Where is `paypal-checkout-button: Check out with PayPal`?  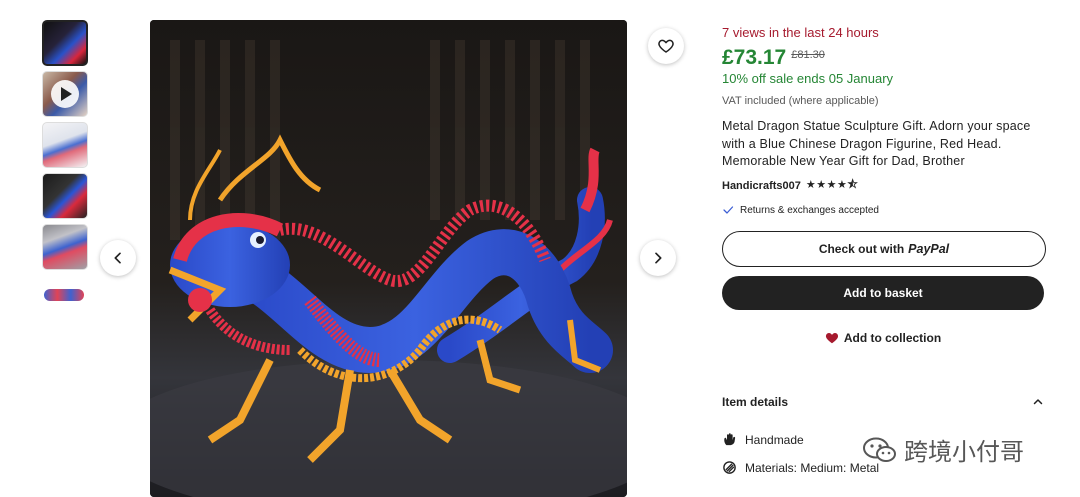 paypal-checkout-button: Check out with PayPal is located at coordinates (884, 249).